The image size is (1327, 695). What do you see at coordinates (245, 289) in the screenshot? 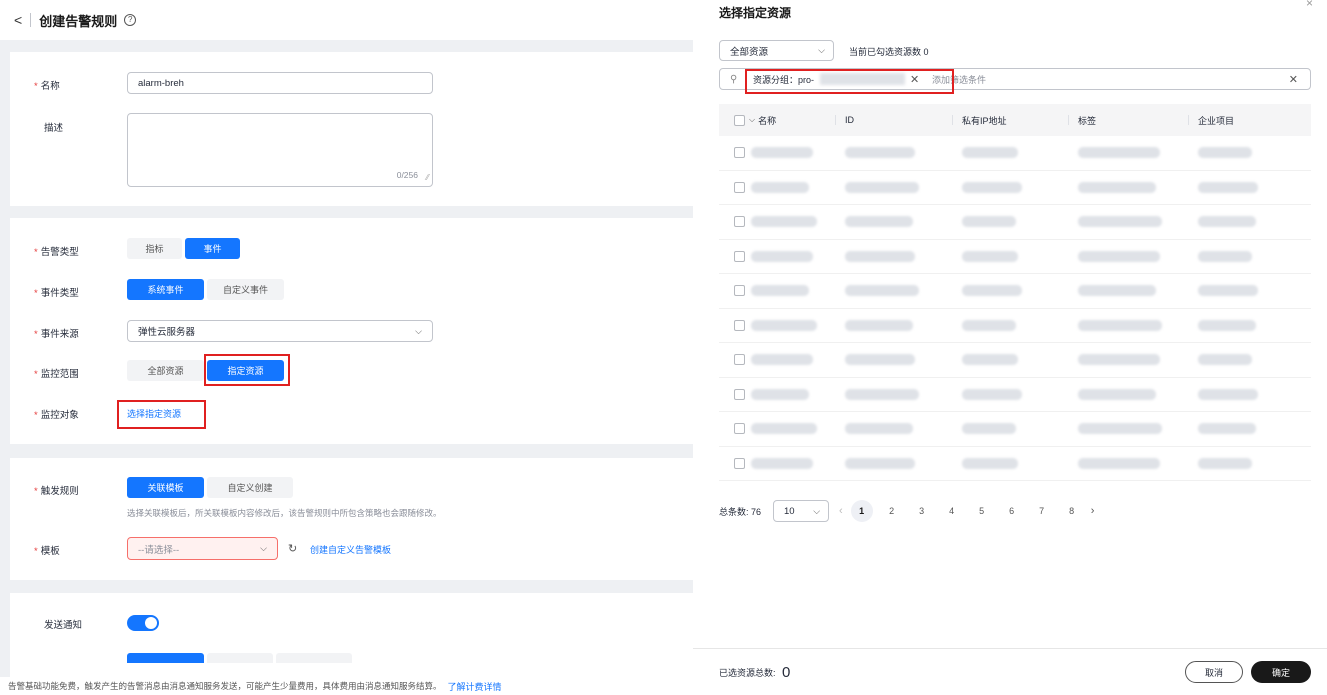
I see `event-type-custom: 自定义事件` at bounding box center [245, 289].